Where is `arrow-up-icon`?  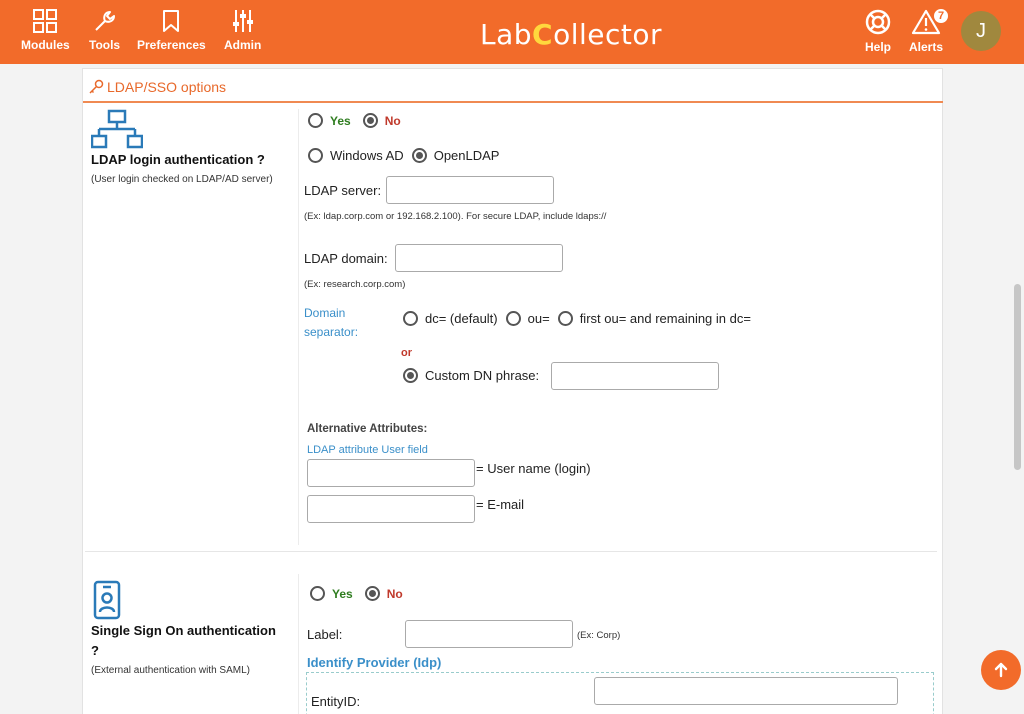 arrow-up-icon is located at coordinates (1001, 670).